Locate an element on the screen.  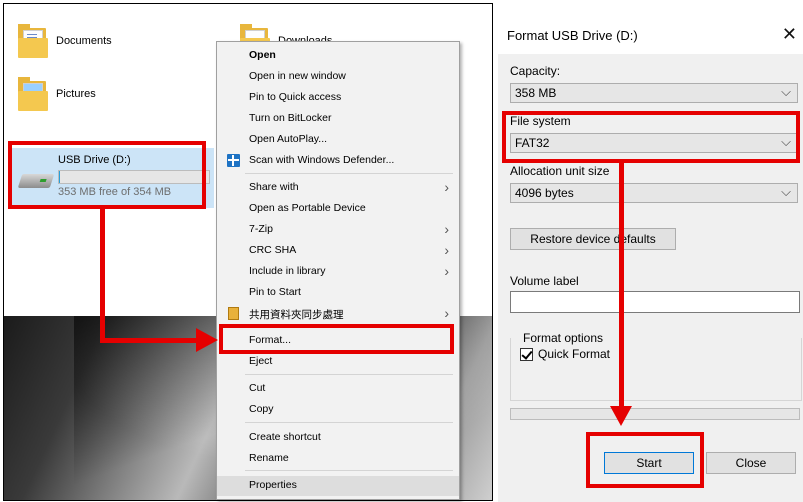
capacity-value: 358 MB is located at coordinates (536, 93).